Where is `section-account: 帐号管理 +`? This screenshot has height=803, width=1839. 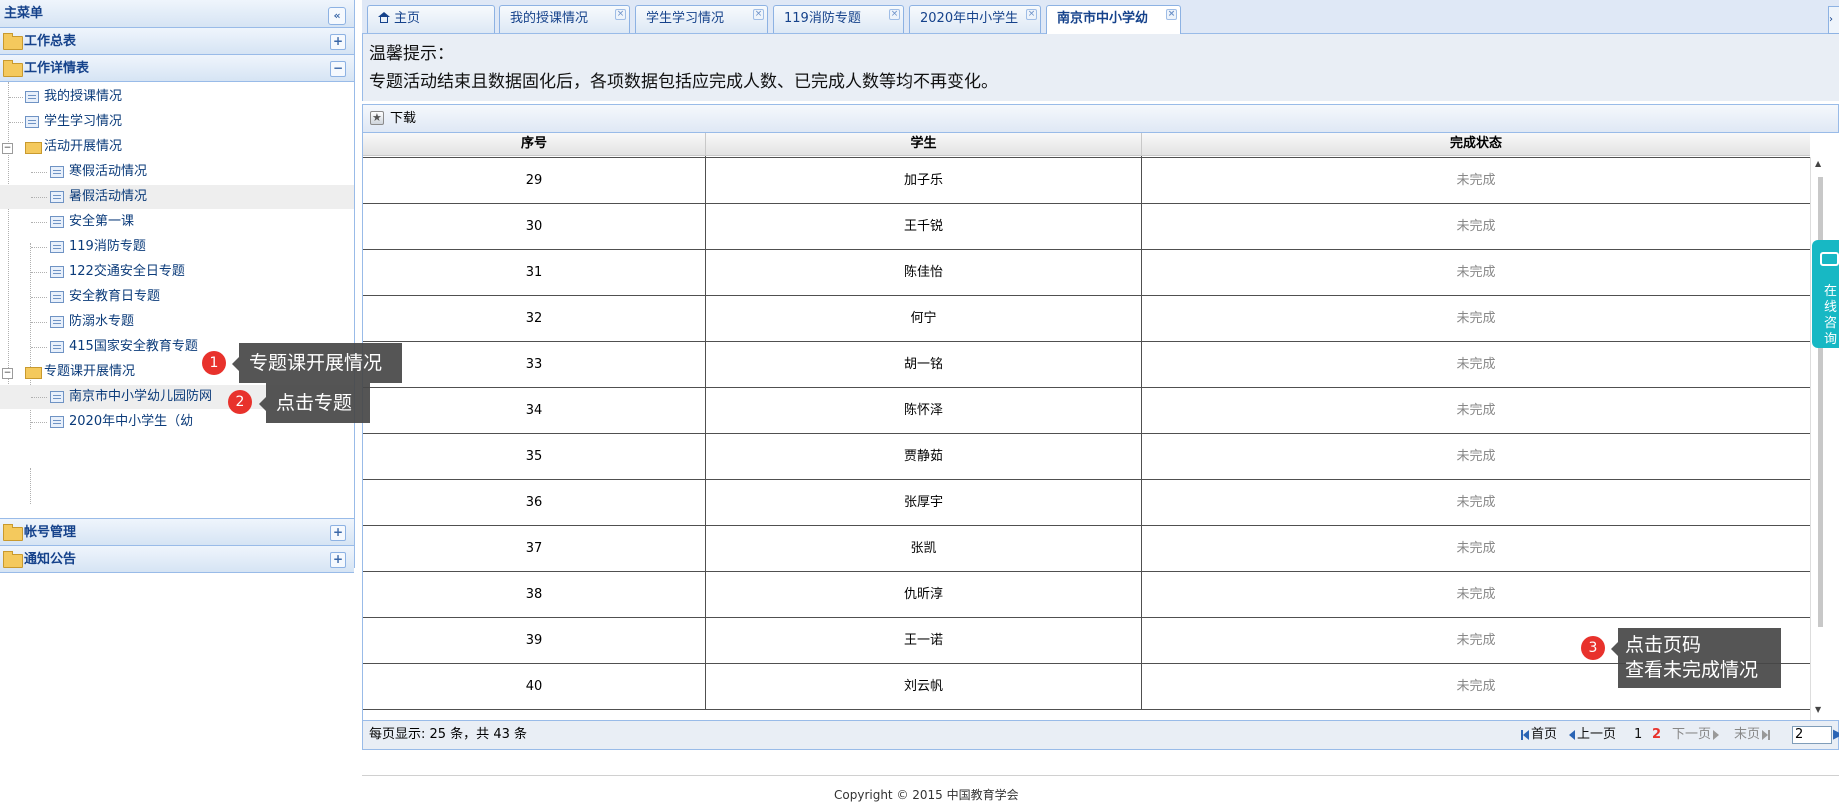
section-account: 帐号管理 + is located at coordinates (177, 532).